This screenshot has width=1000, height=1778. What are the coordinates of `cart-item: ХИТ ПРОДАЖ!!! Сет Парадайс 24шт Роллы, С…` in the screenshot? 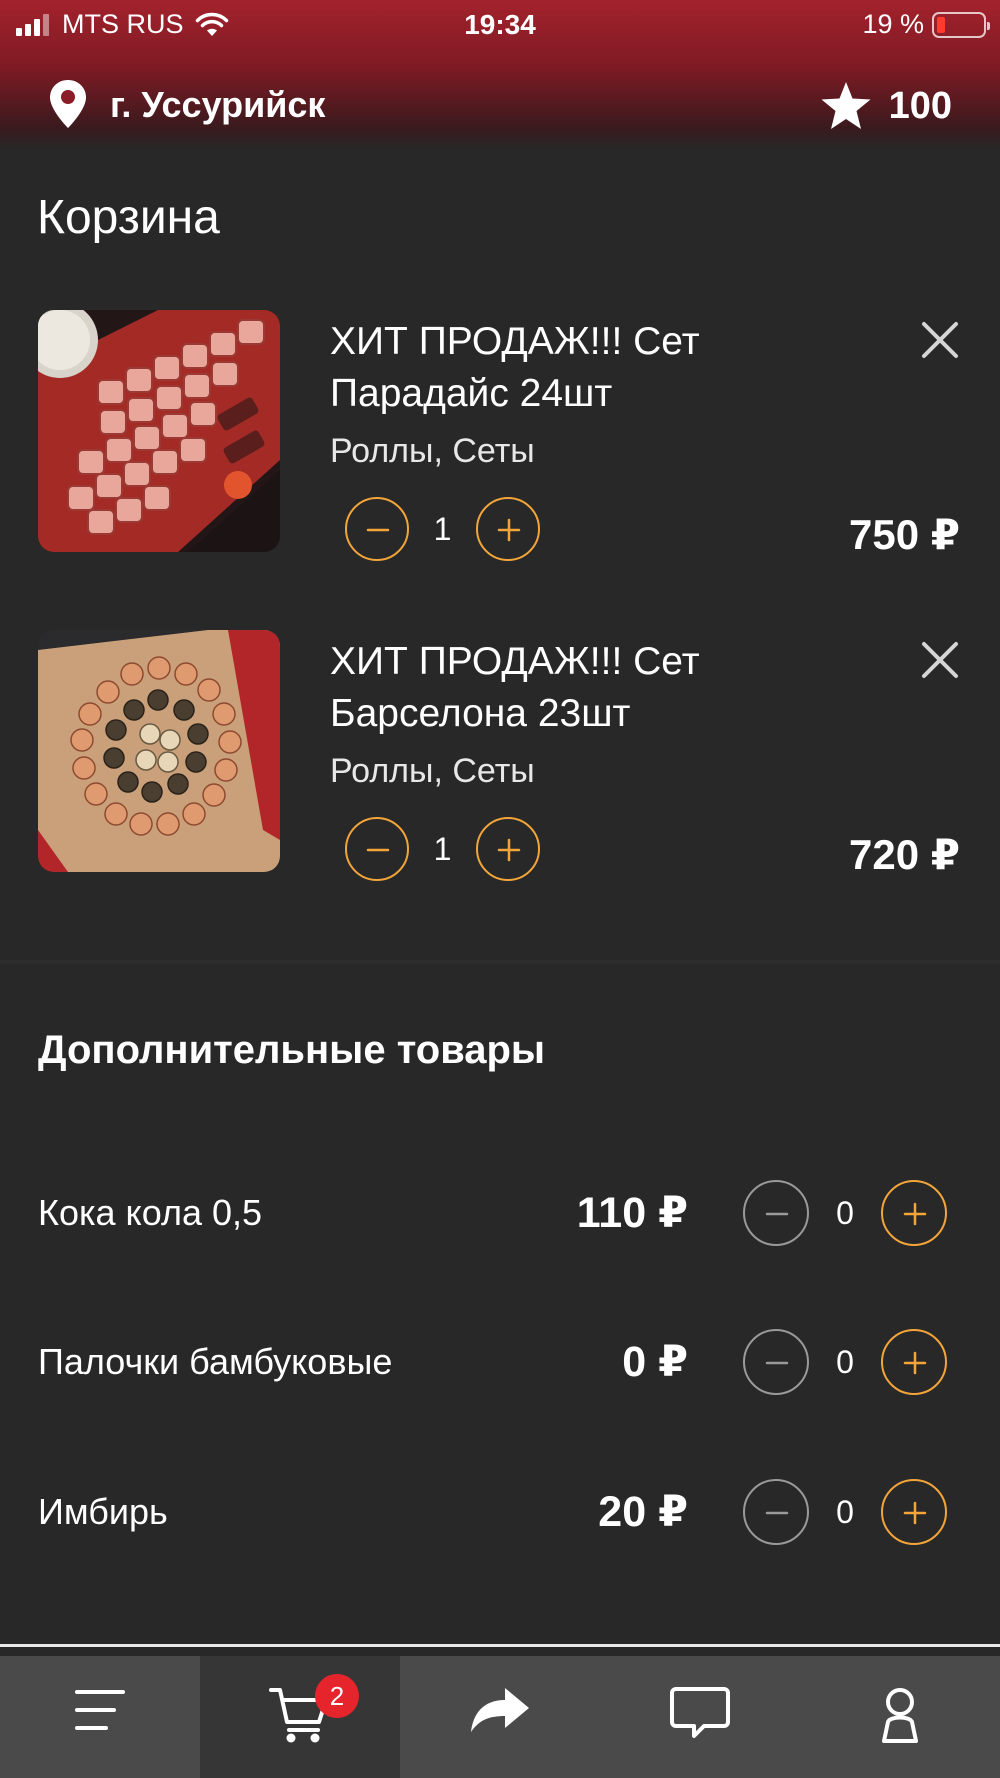 It's located at (500, 435).